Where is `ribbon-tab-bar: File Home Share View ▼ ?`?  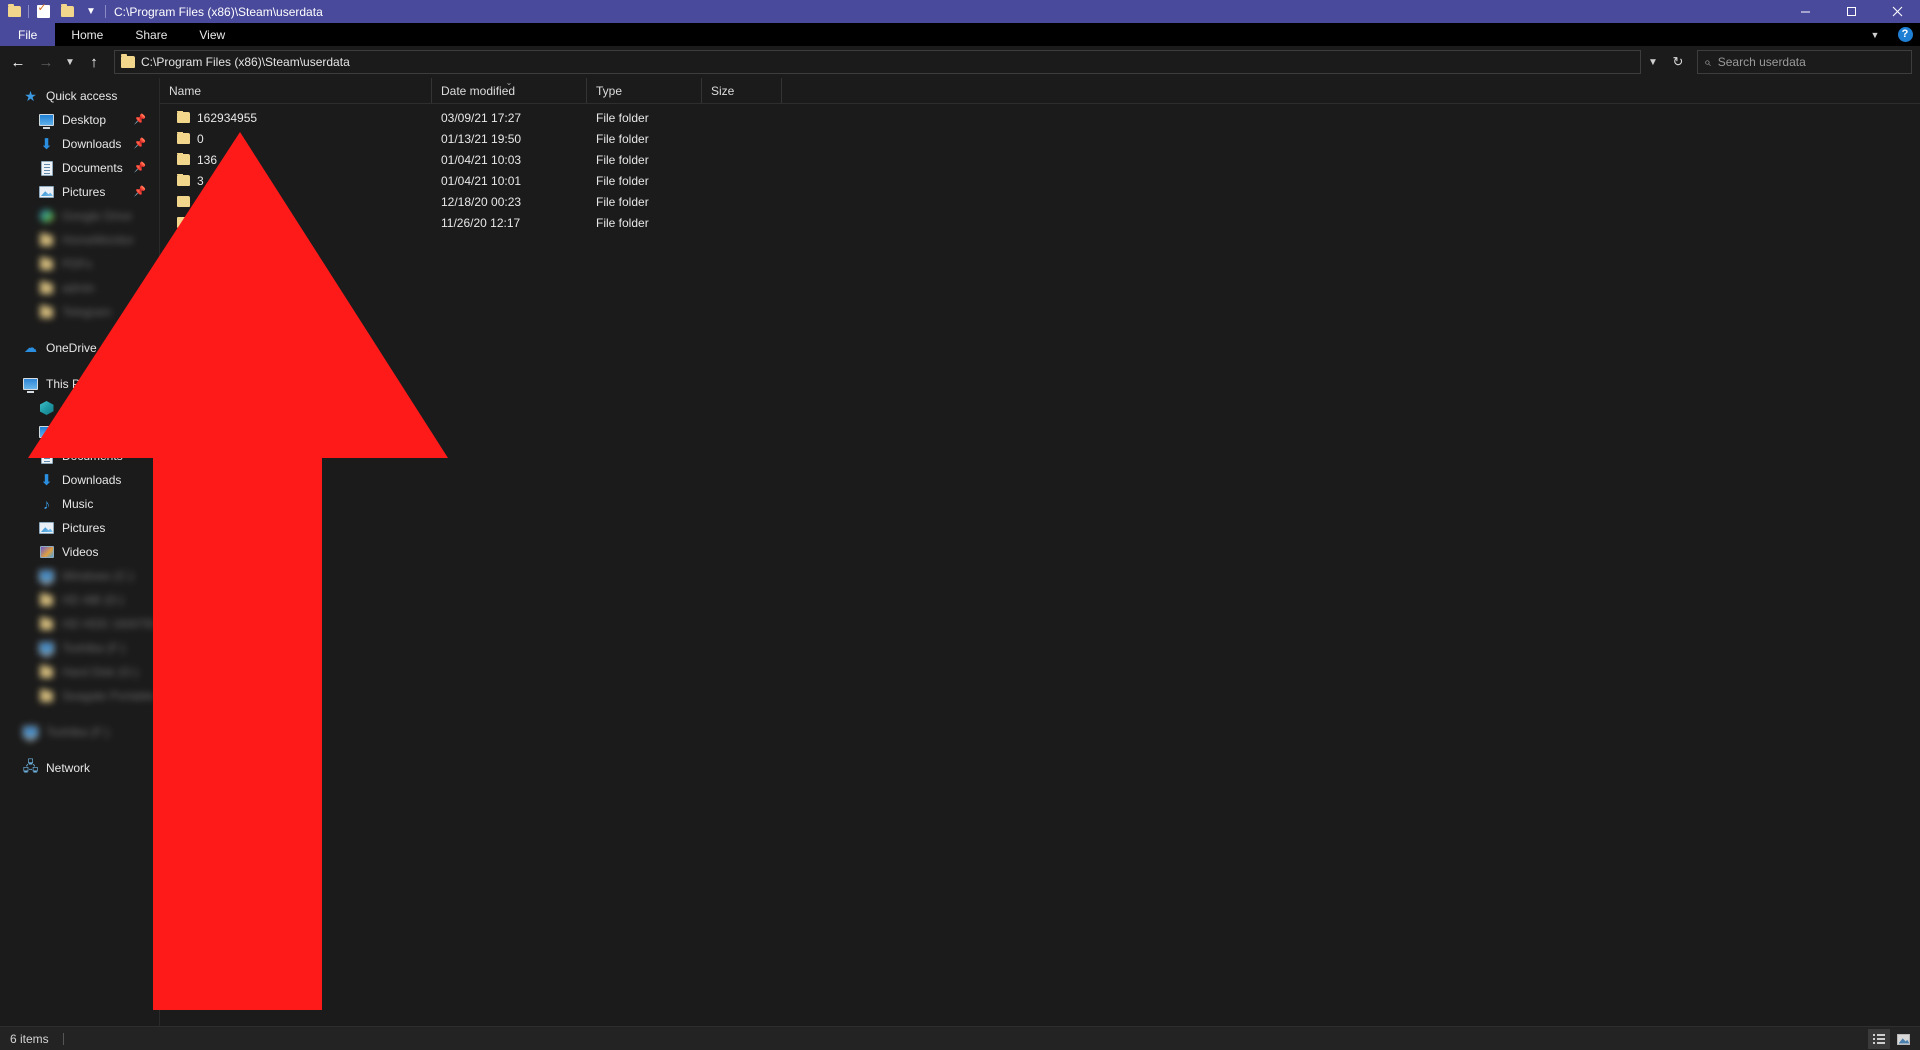 ribbon-tab-bar: File Home Share View ▼ ? is located at coordinates (960, 34).